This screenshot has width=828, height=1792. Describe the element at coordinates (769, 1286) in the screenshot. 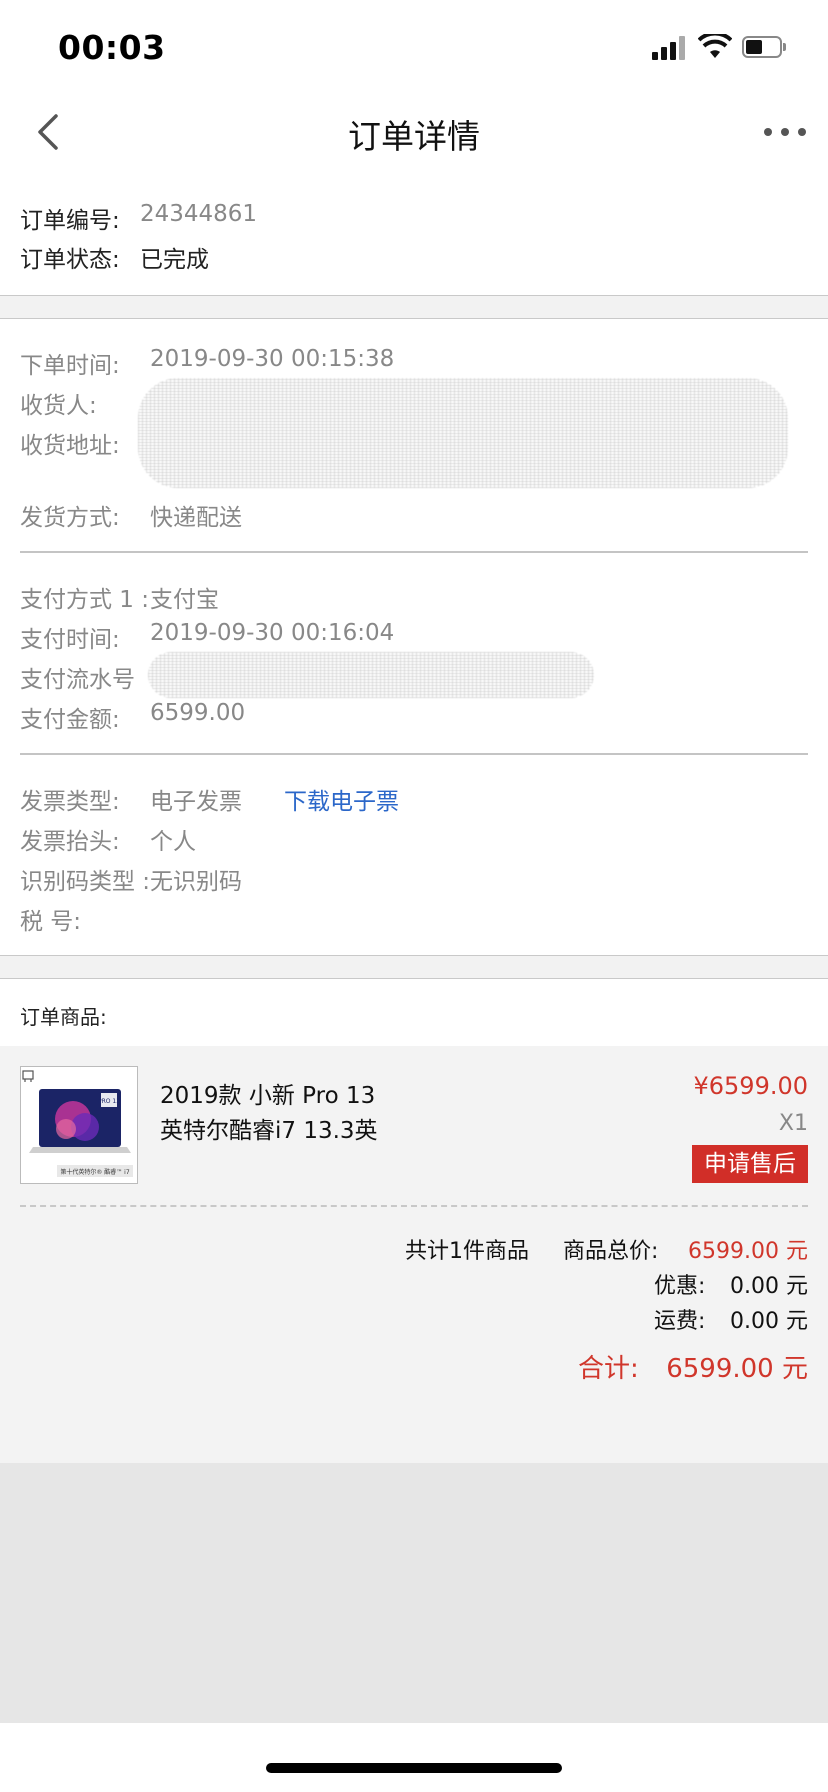

I see `discount-value: 0.00 元` at that location.